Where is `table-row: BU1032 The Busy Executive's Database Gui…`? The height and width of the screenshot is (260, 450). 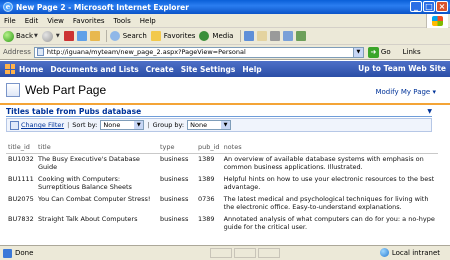 table-row: BU1032 The Busy Executive's Database Gui… is located at coordinates (222, 163).